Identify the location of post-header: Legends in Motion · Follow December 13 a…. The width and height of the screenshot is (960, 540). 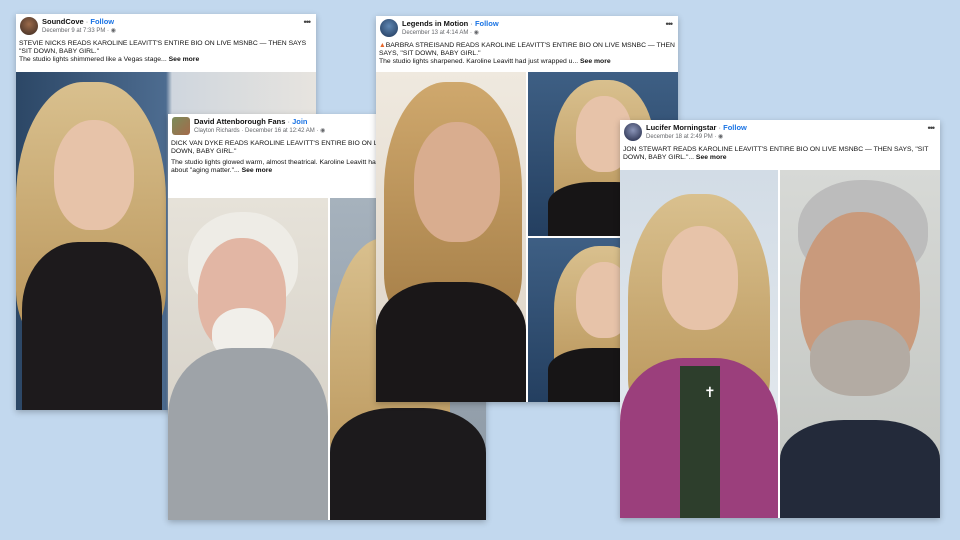
(527, 29).